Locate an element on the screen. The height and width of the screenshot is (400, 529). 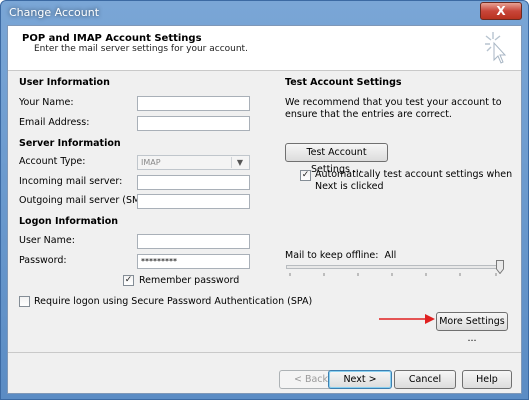
logon-information-heading: Logon Information is located at coordinates (69, 221).